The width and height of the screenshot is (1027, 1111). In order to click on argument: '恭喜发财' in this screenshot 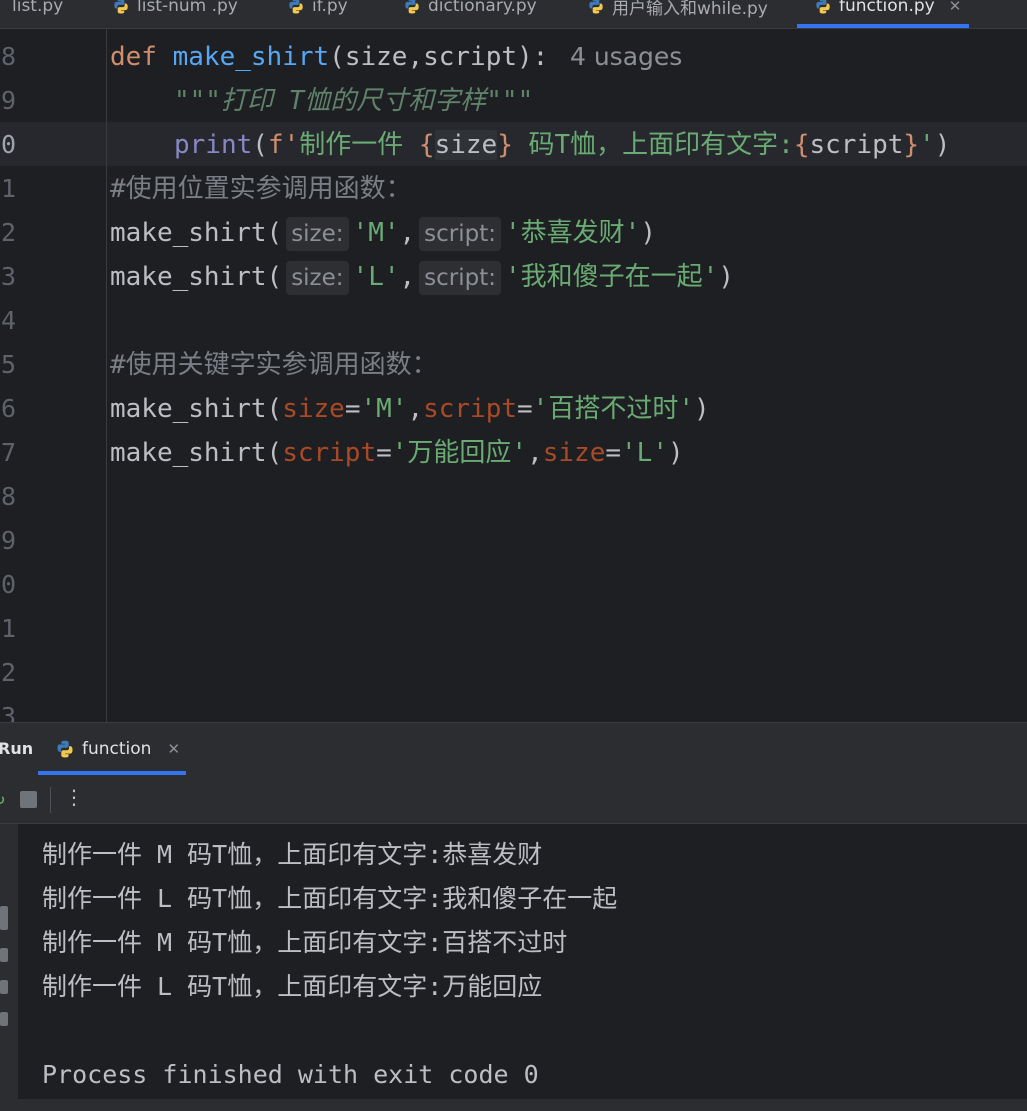, I will do `click(573, 233)`.